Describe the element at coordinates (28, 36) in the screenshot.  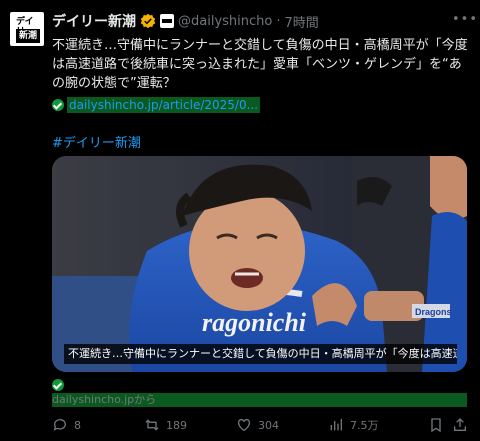
I see `avatar-line2: 新潮` at that location.